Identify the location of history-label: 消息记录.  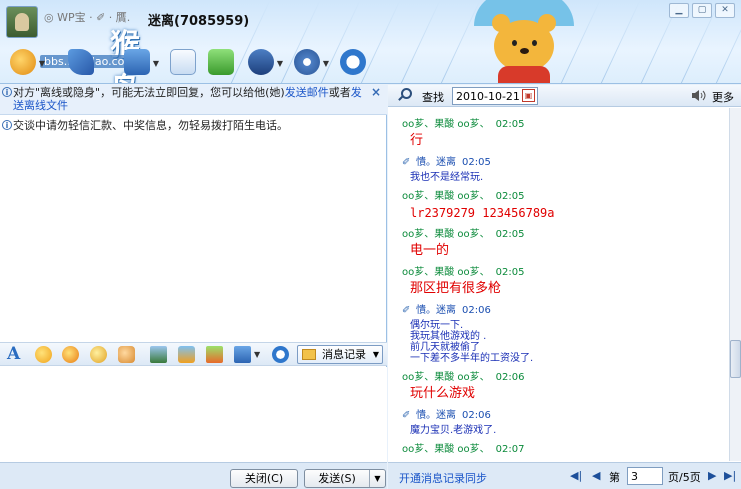
(344, 354).